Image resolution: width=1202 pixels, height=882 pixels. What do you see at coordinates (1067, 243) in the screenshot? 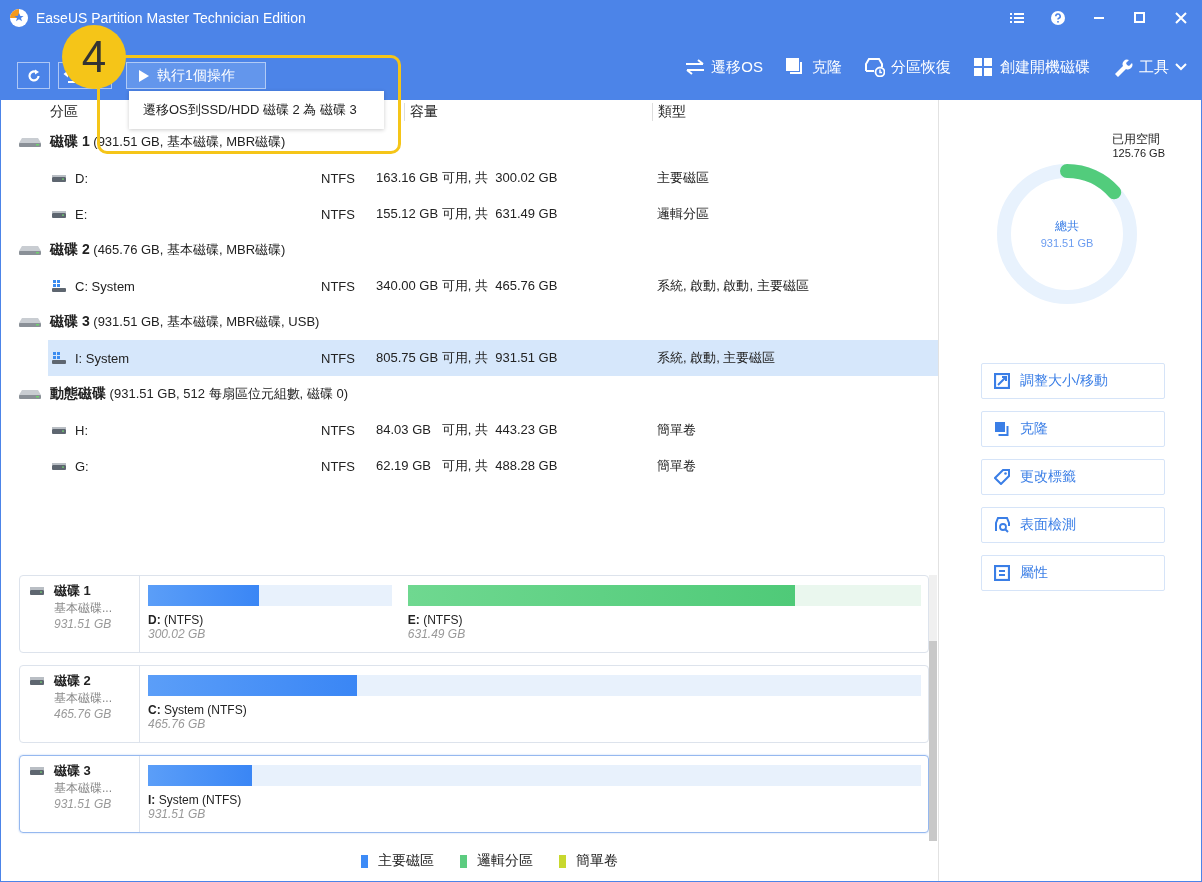
I see `total-value: 931.51 GB` at bounding box center [1067, 243].